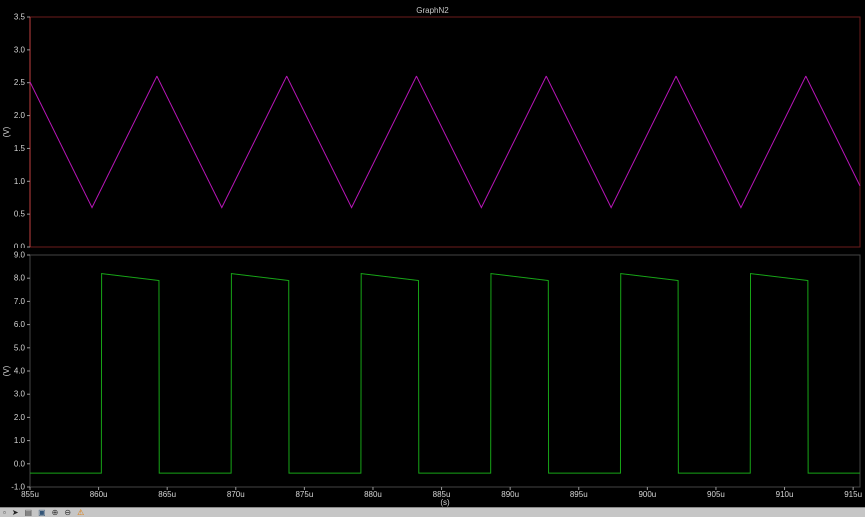  Describe the element at coordinates (80, 512) in the screenshot. I see `warning-icon: ⚠` at that location.